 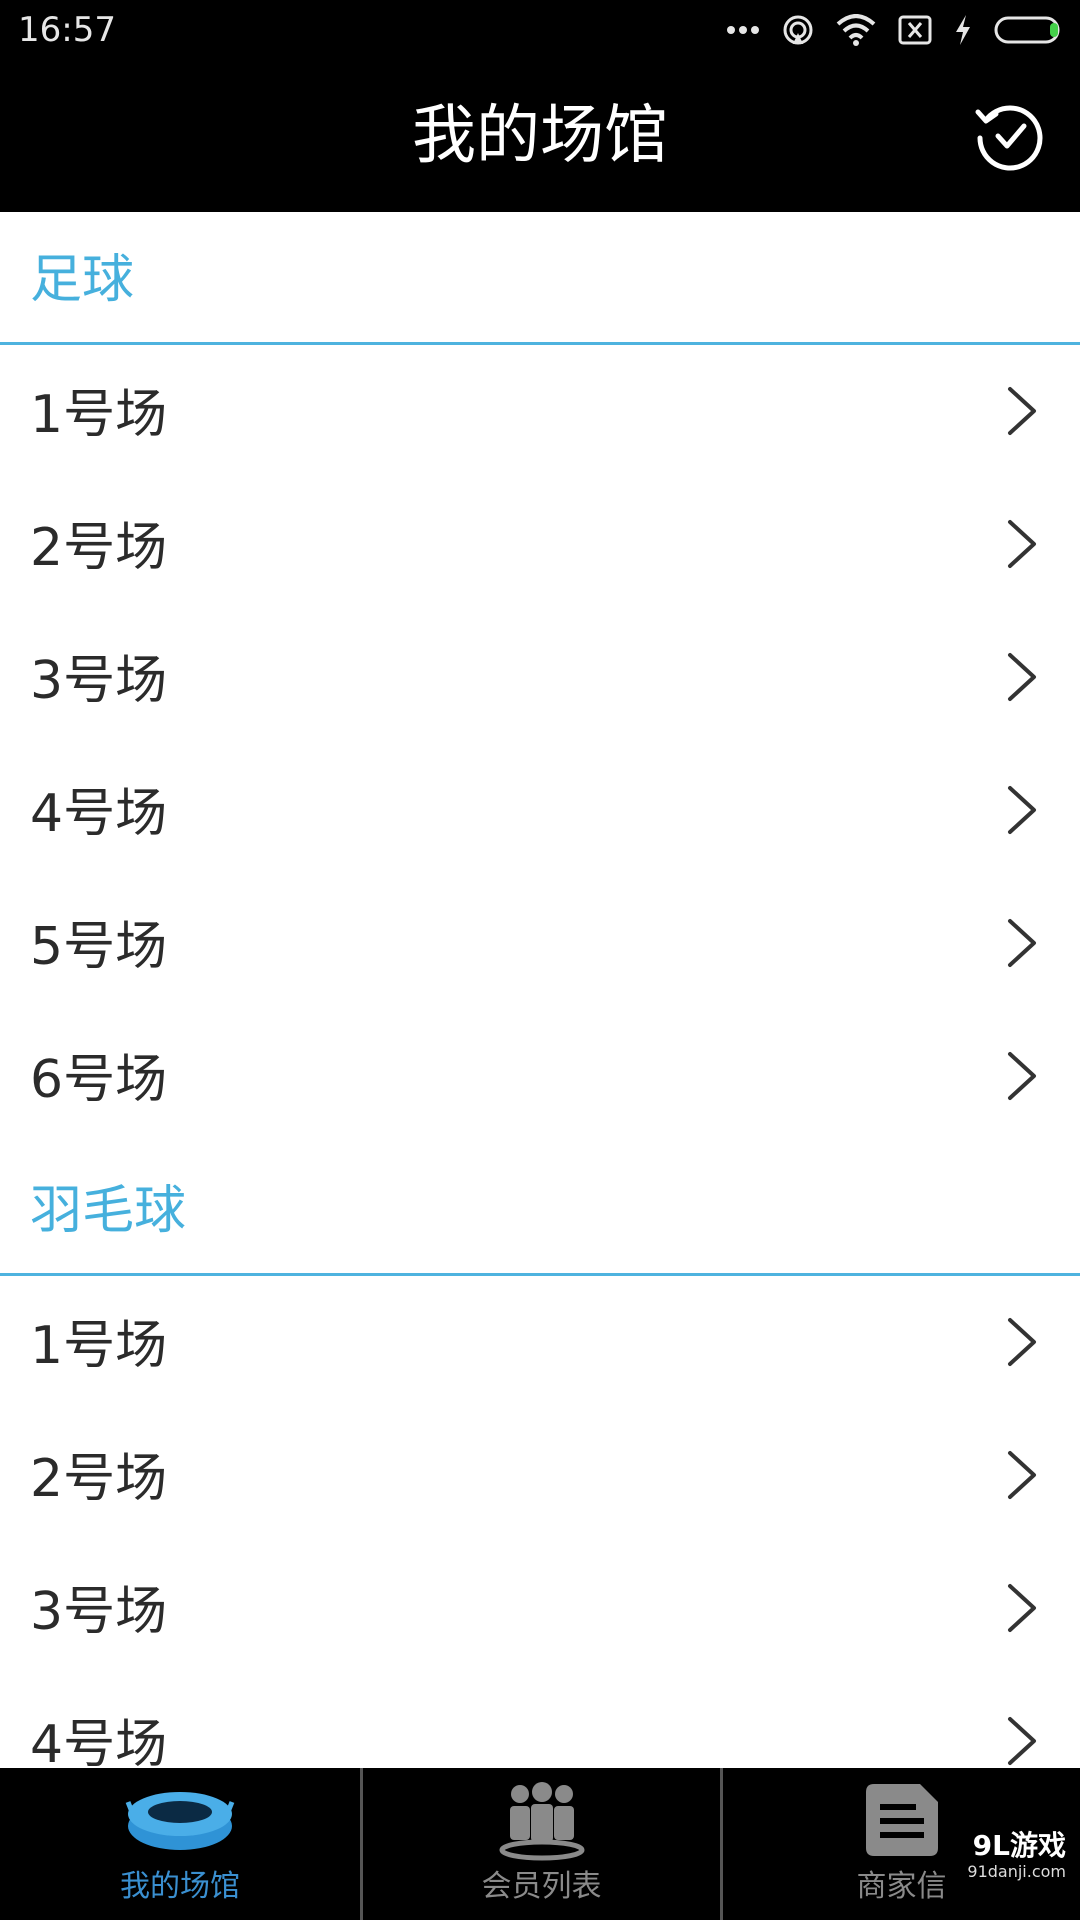 I want to click on document-icon, so click(x=901, y=1820).